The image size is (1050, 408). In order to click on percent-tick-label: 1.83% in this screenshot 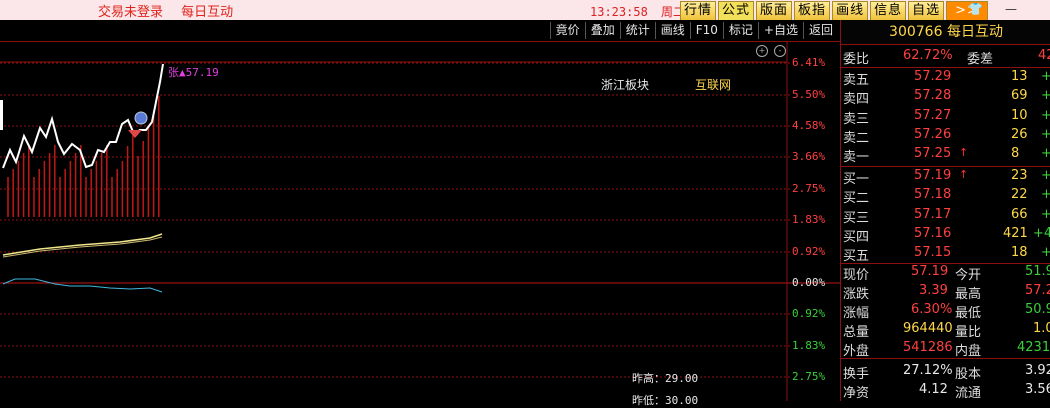, I will do `click(809, 345)`.